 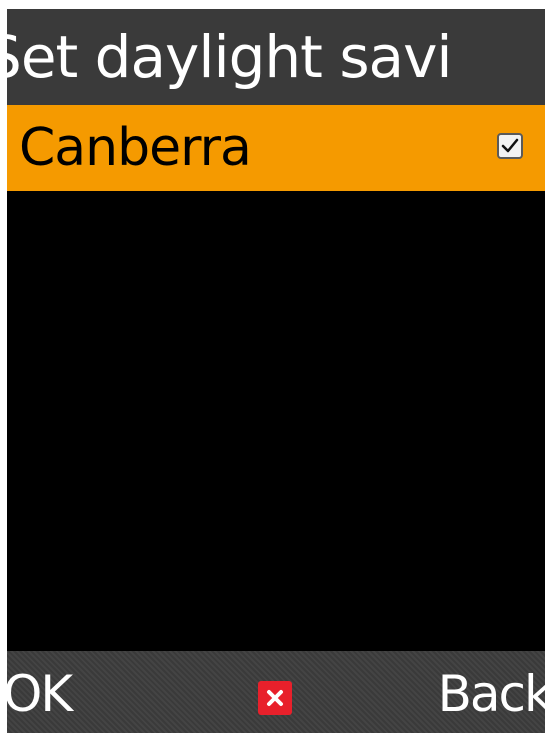 What do you see at coordinates (275, 698) in the screenshot?
I see `close-icon` at bounding box center [275, 698].